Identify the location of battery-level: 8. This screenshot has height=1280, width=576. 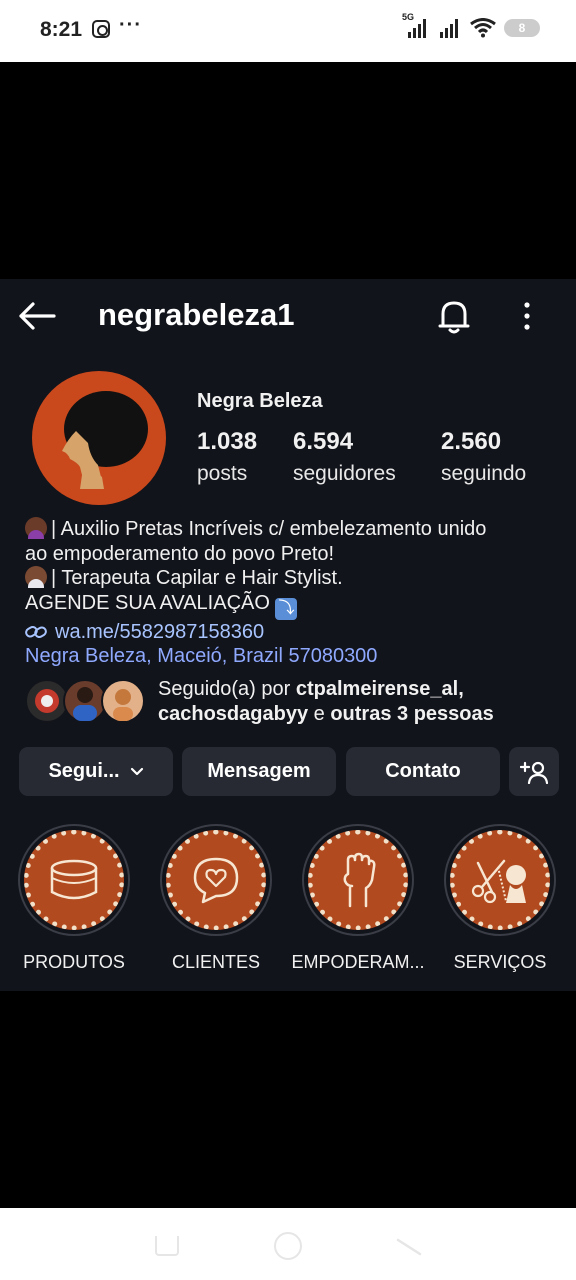
(522, 28).